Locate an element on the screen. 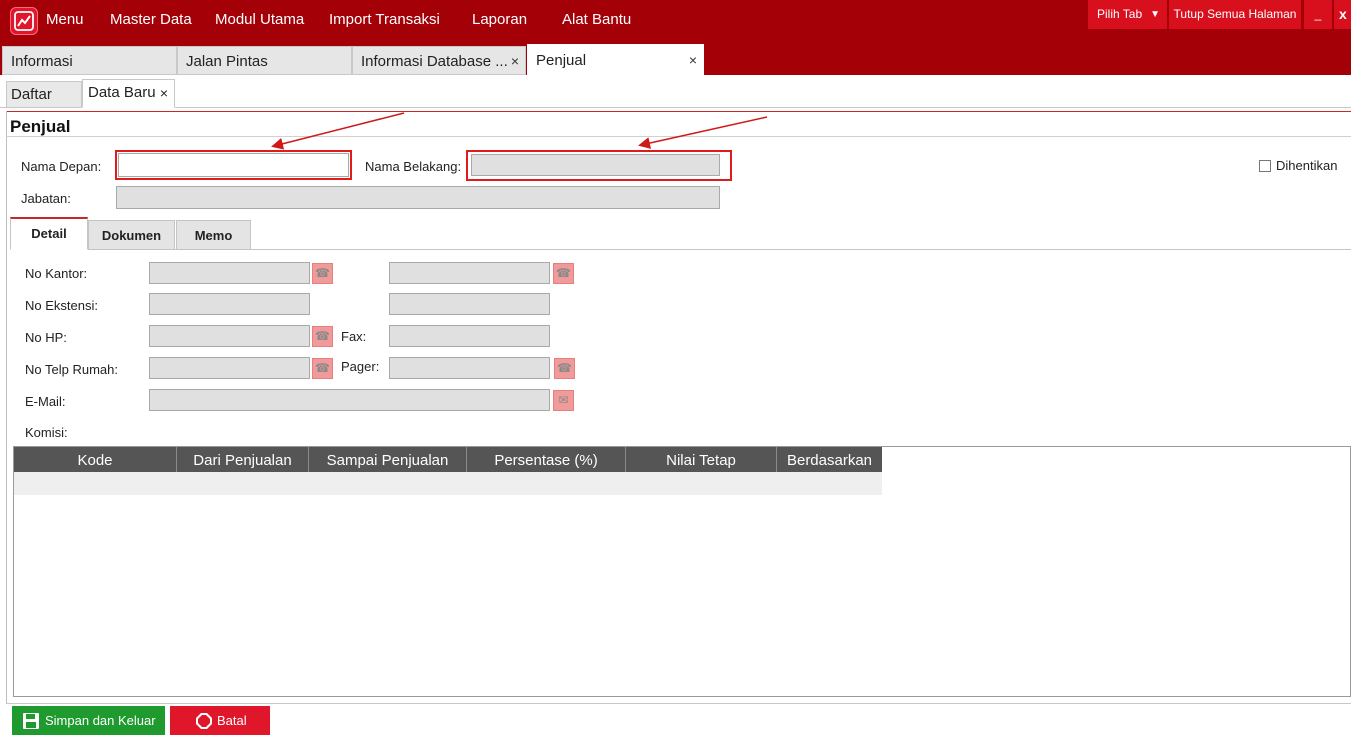  batal-button: Batal is located at coordinates (220, 720).